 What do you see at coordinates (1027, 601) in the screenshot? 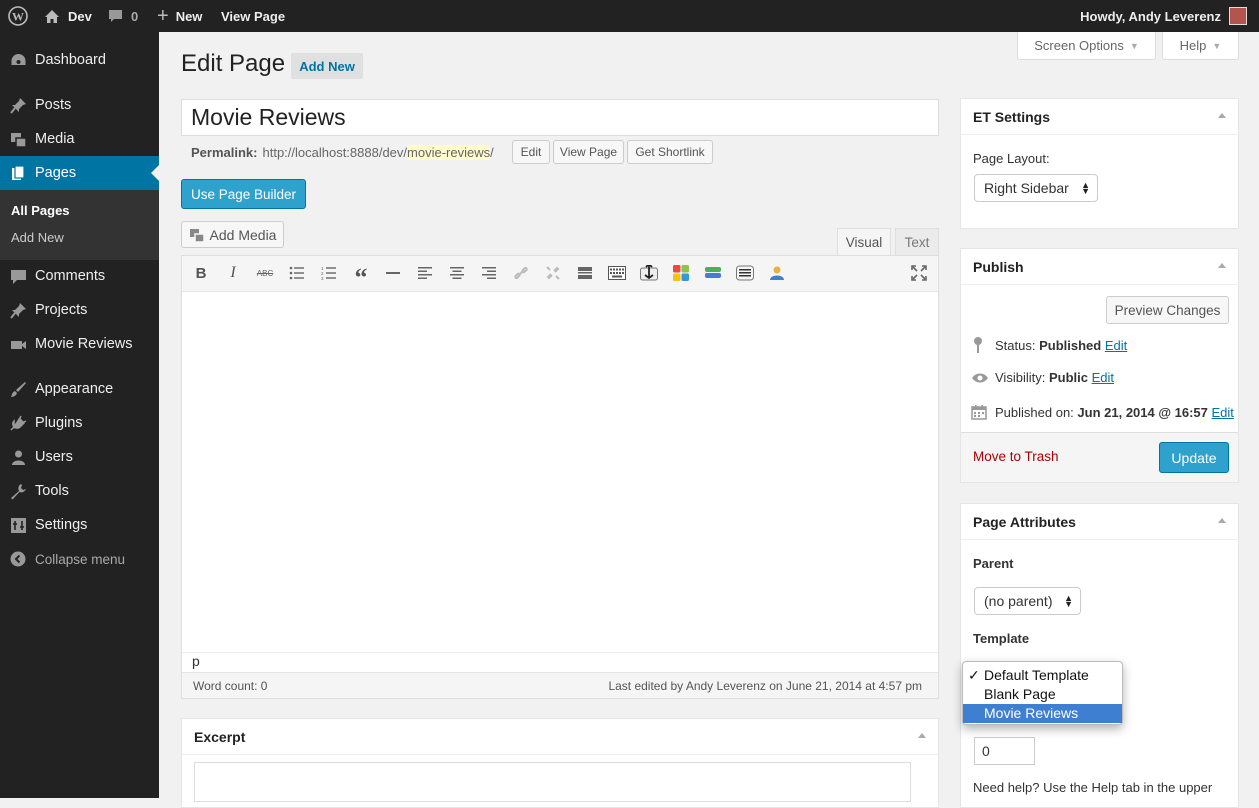
I see `parent-select: (no parent) ▲ ▼` at bounding box center [1027, 601].